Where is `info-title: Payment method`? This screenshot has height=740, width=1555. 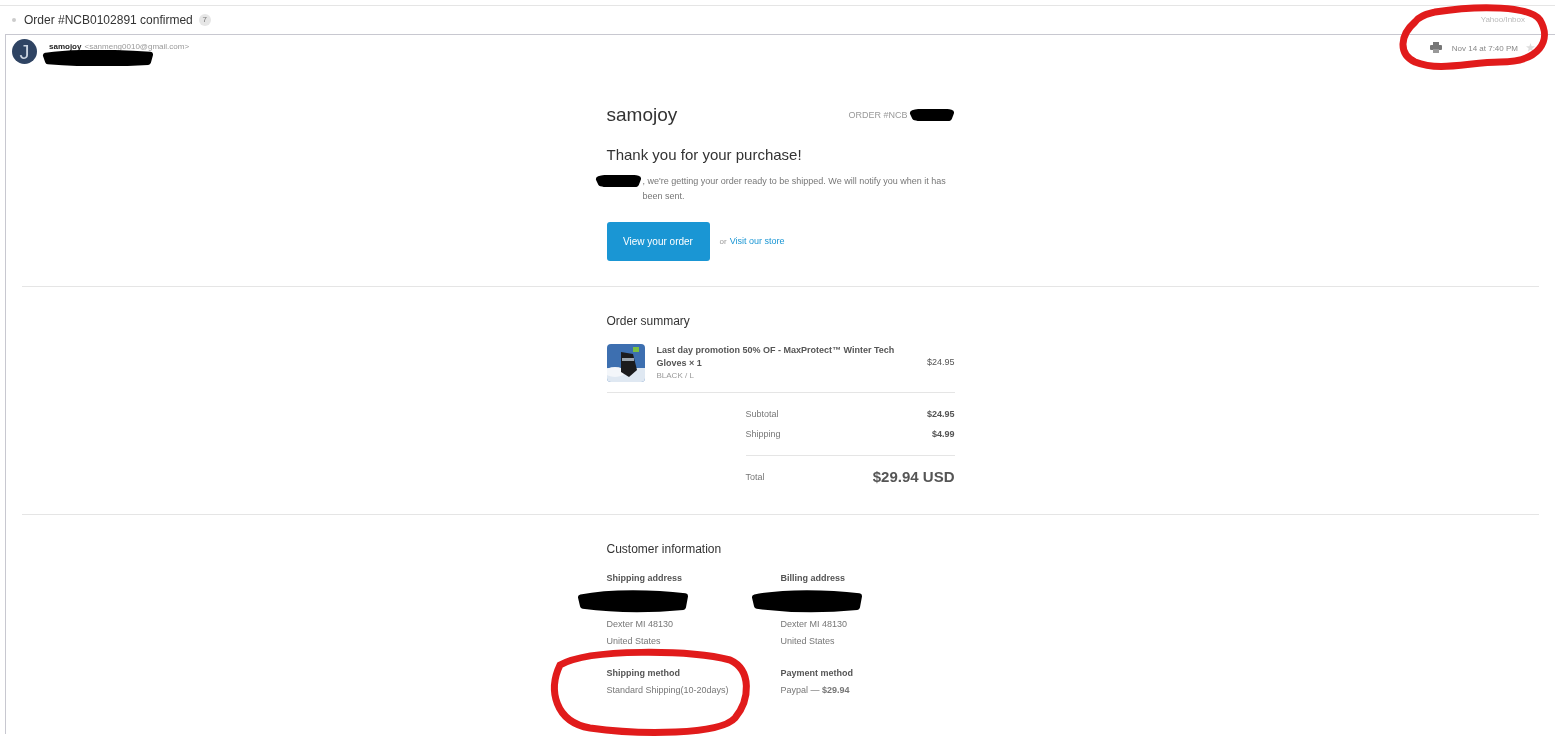
info-title: Payment method is located at coordinates (817, 673).